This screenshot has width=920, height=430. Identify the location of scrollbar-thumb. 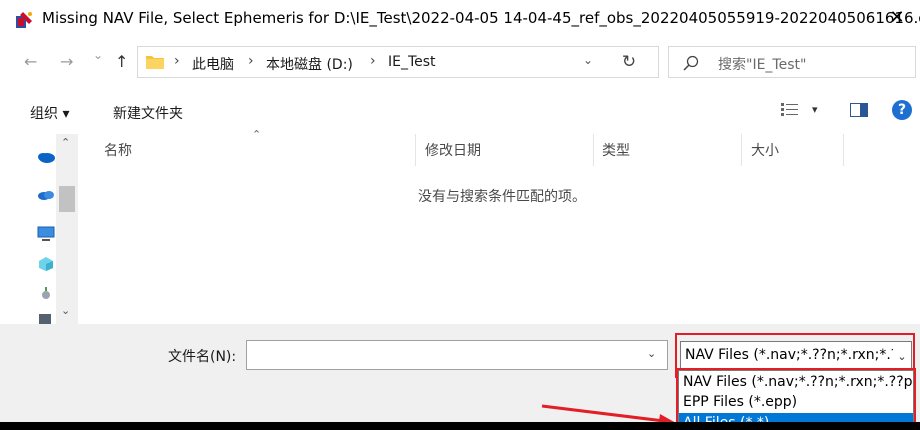
(67, 199).